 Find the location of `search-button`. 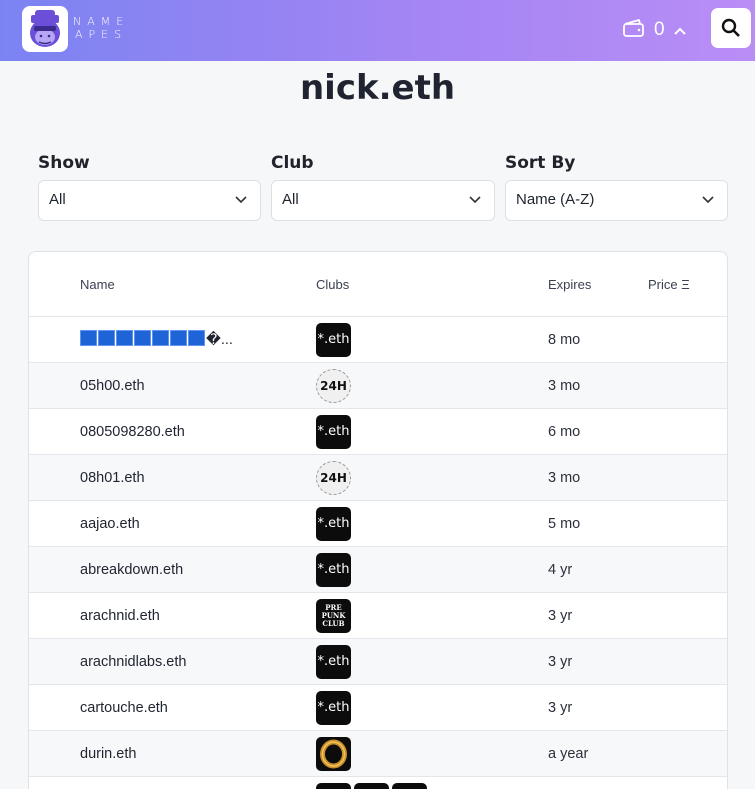

search-button is located at coordinates (731, 28).